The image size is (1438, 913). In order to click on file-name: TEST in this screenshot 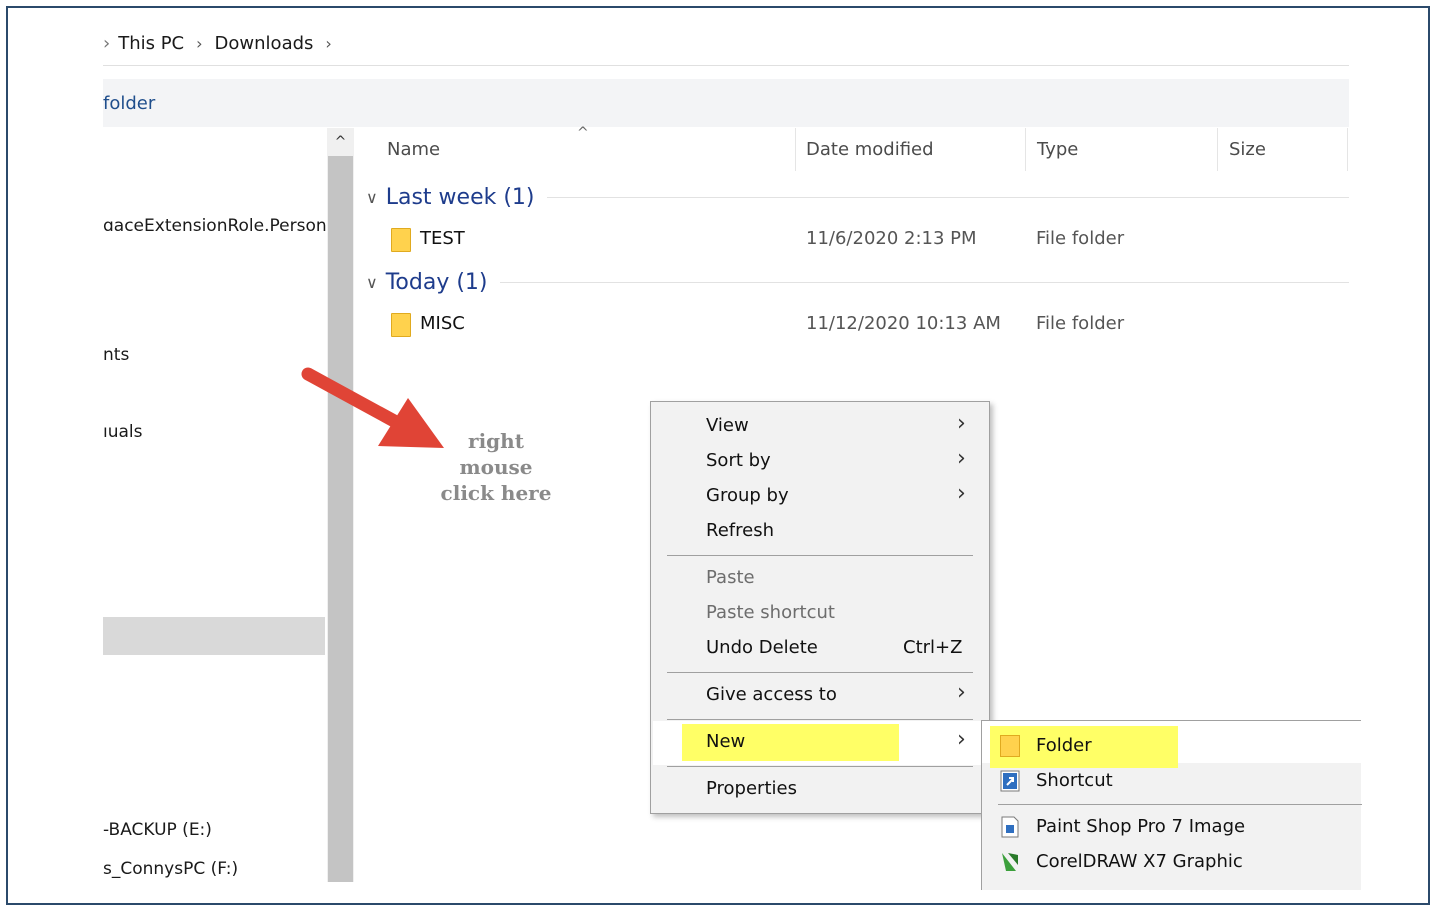, I will do `click(442, 238)`.